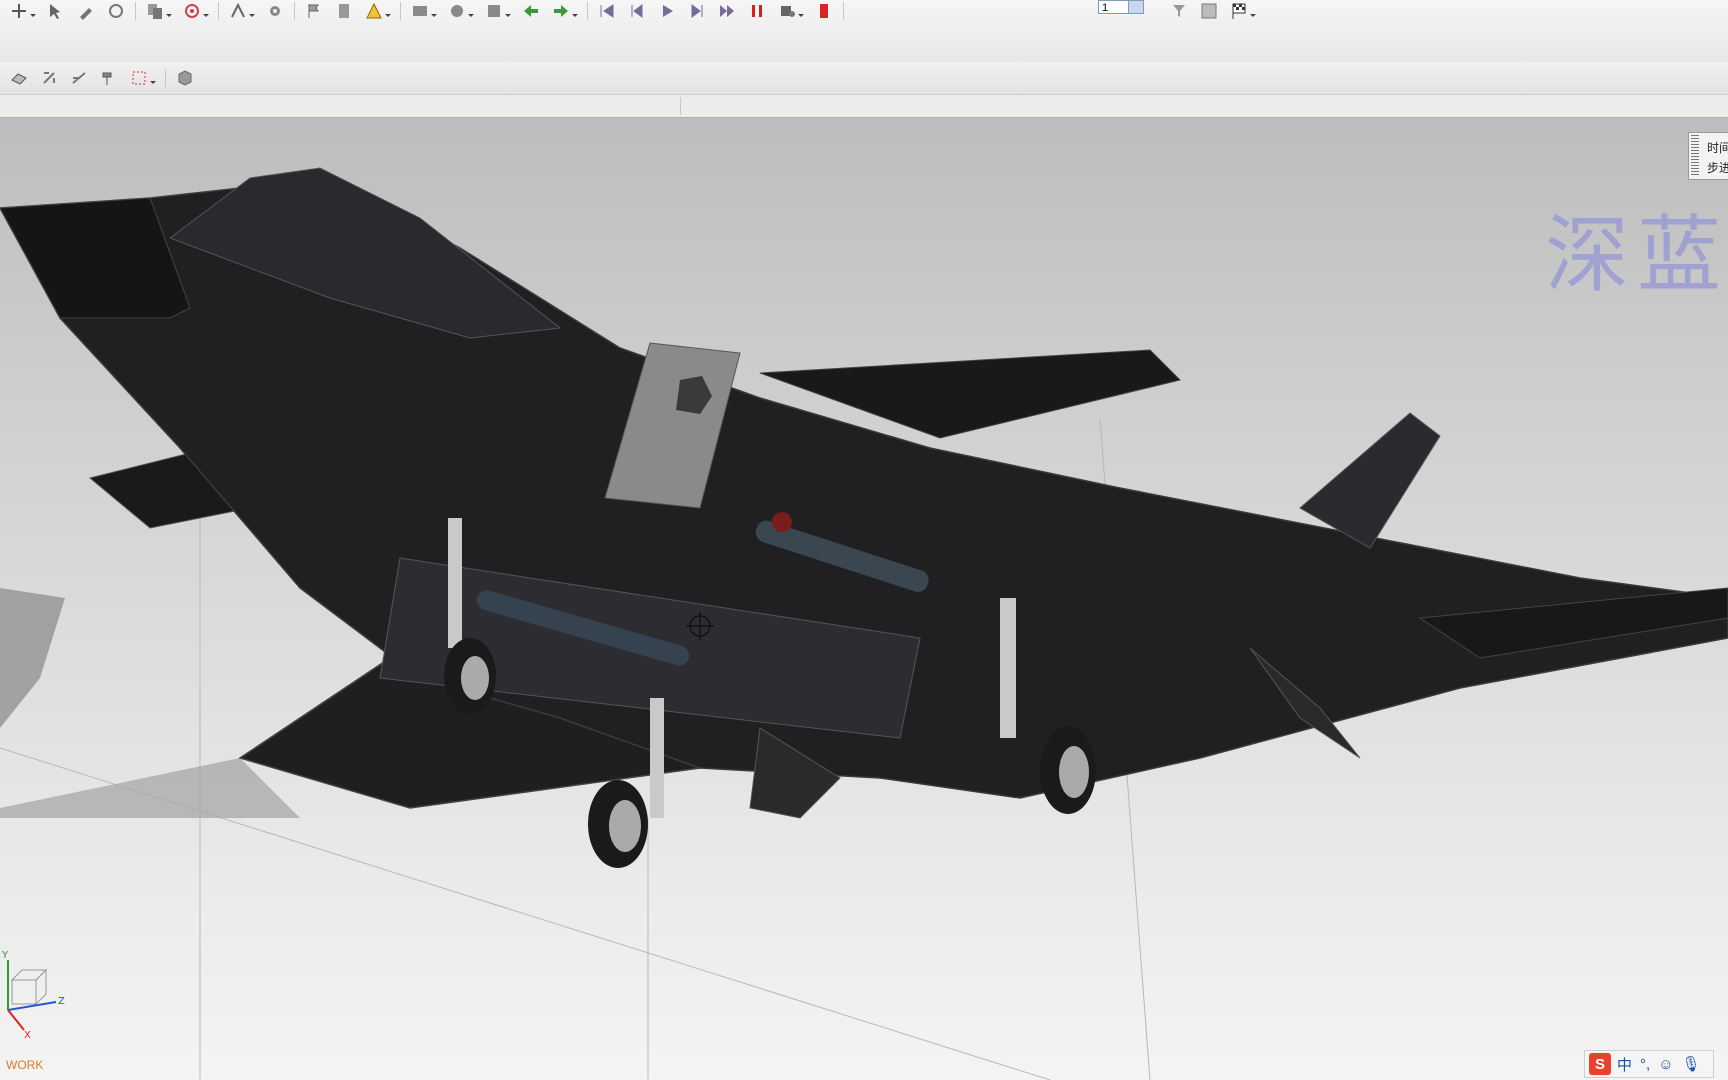 This screenshot has height=1080, width=1728. I want to click on checkered-flag-dropdown, so click(1253, 11).